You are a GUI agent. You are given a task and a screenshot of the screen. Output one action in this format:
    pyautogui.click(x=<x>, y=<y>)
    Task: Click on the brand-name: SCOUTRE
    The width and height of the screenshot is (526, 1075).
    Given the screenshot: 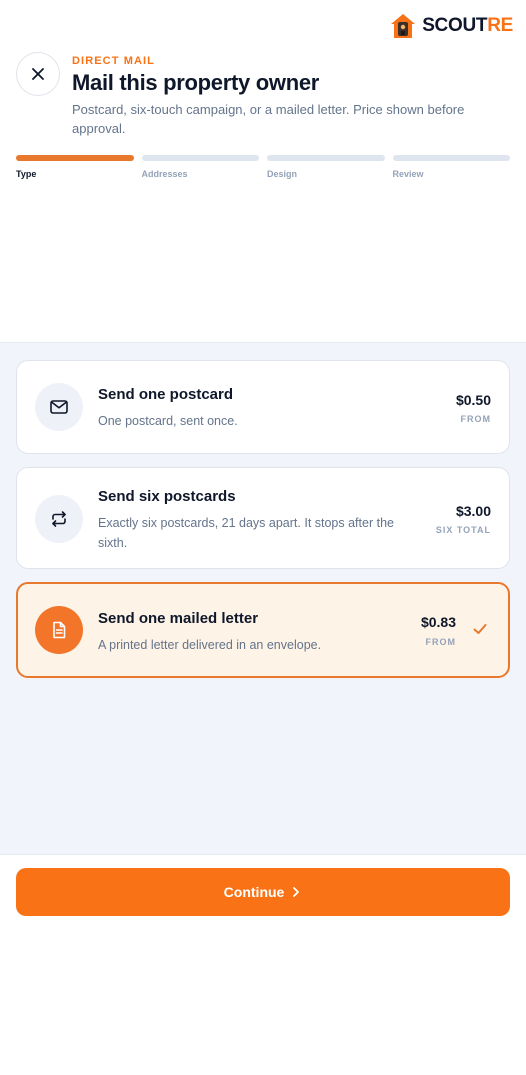 What is the action you would take?
    pyautogui.click(x=467, y=25)
    